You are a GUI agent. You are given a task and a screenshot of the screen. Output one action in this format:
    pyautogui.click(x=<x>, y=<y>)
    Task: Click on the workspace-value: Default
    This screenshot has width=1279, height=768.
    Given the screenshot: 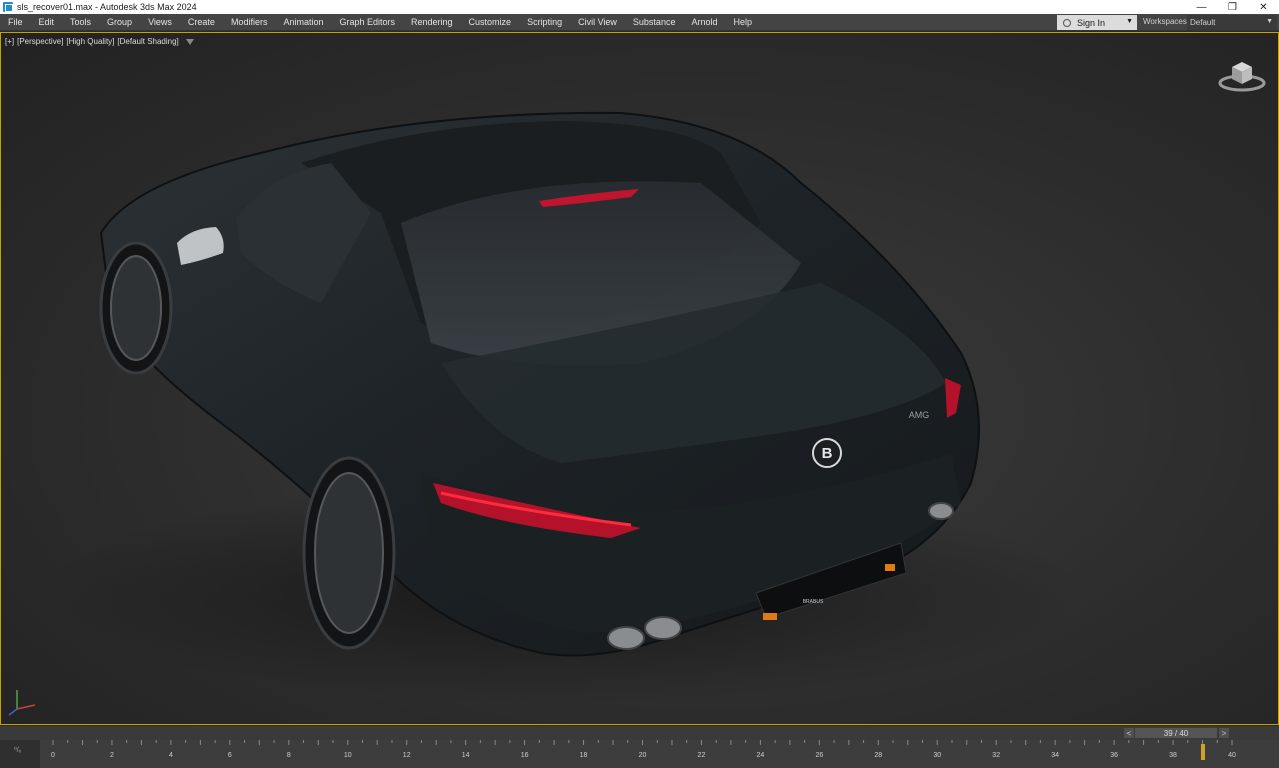 What is the action you would take?
    pyautogui.click(x=1203, y=22)
    